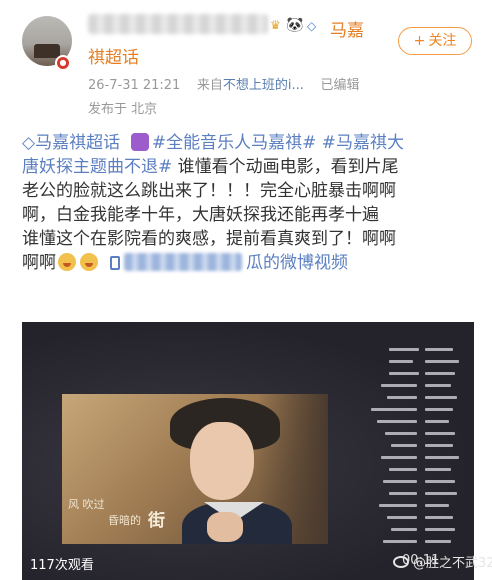  What do you see at coordinates (363, 143) in the screenshot?
I see `topic-2-part1: #马嘉祺大` at bounding box center [363, 143].